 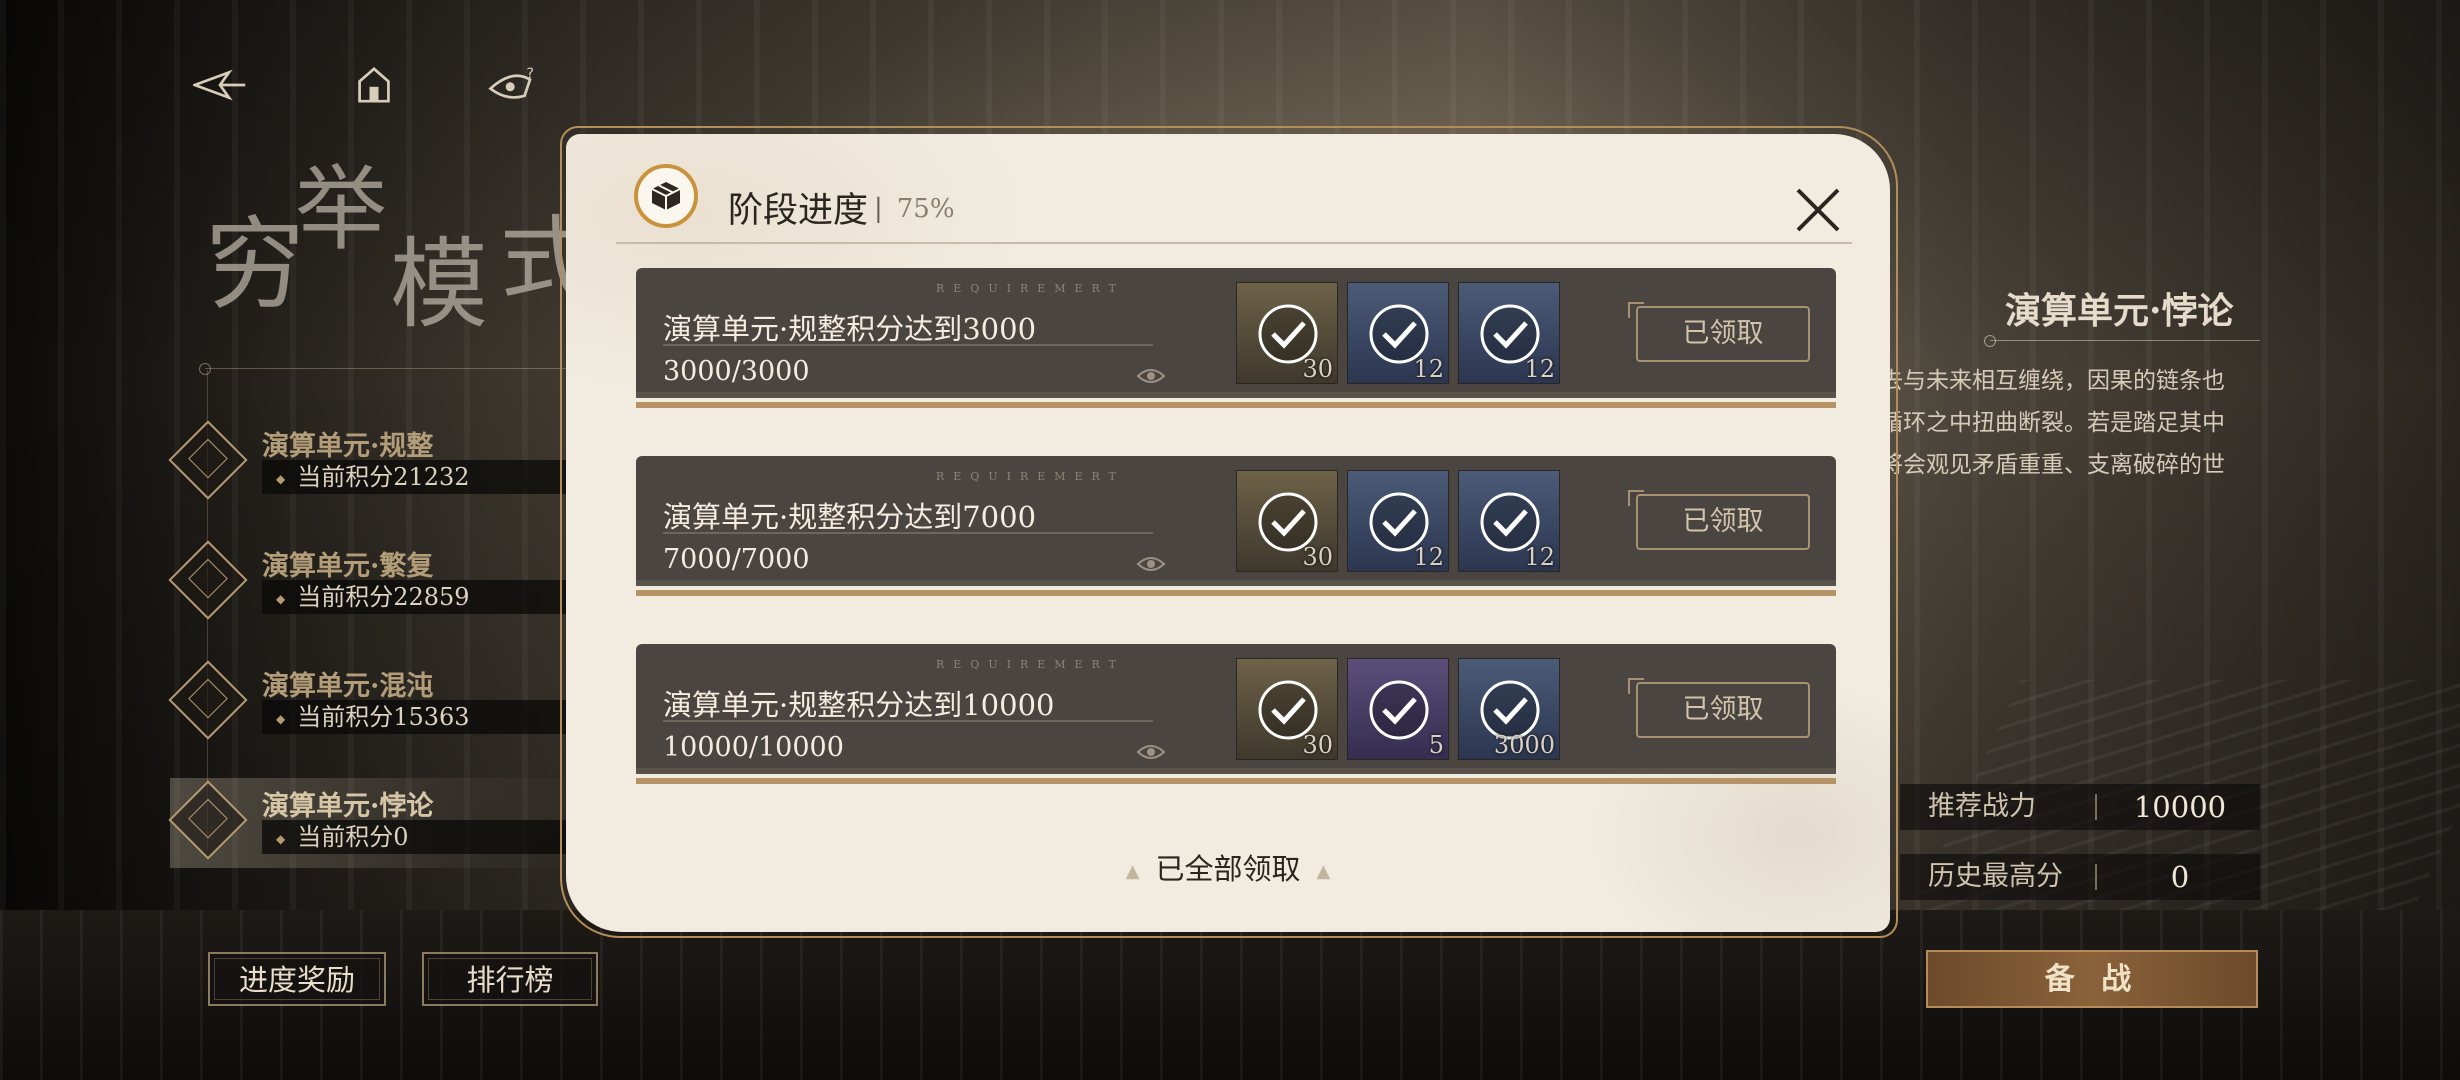 What do you see at coordinates (753, 747) in the screenshot?
I see `requirement-progress: 10000/10000` at bounding box center [753, 747].